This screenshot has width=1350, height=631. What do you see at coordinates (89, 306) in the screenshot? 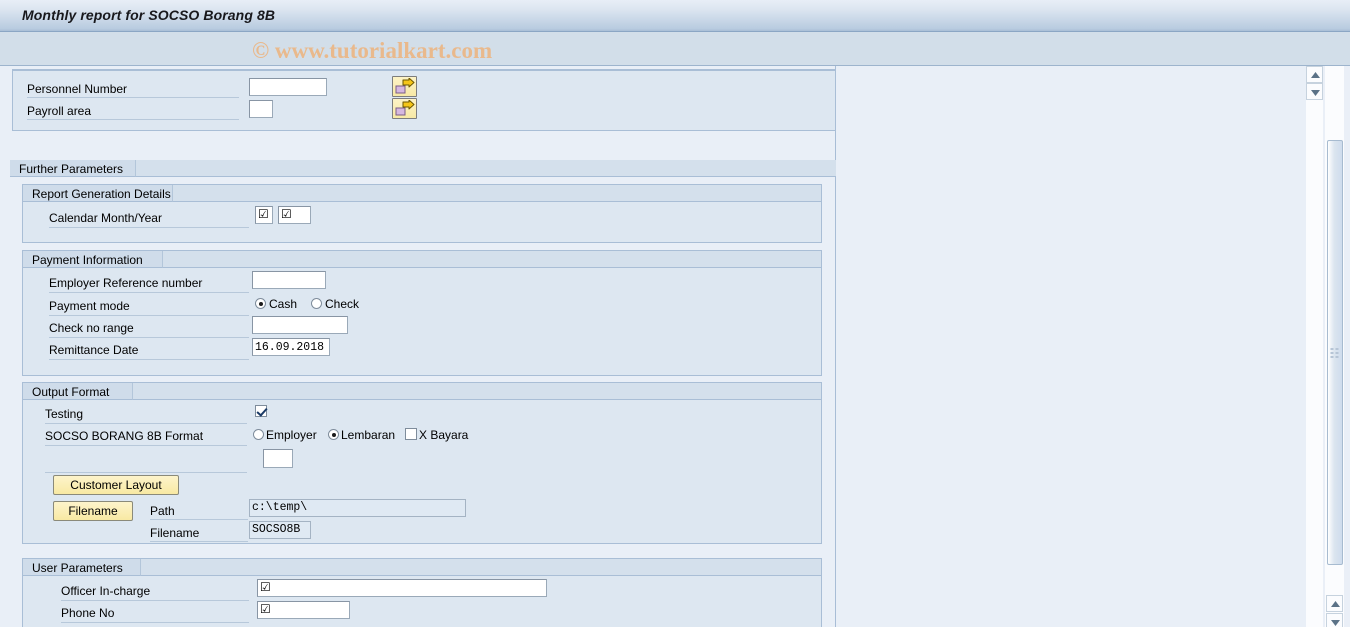
I see `payment-mode-label: Payment mode` at bounding box center [89, 306].